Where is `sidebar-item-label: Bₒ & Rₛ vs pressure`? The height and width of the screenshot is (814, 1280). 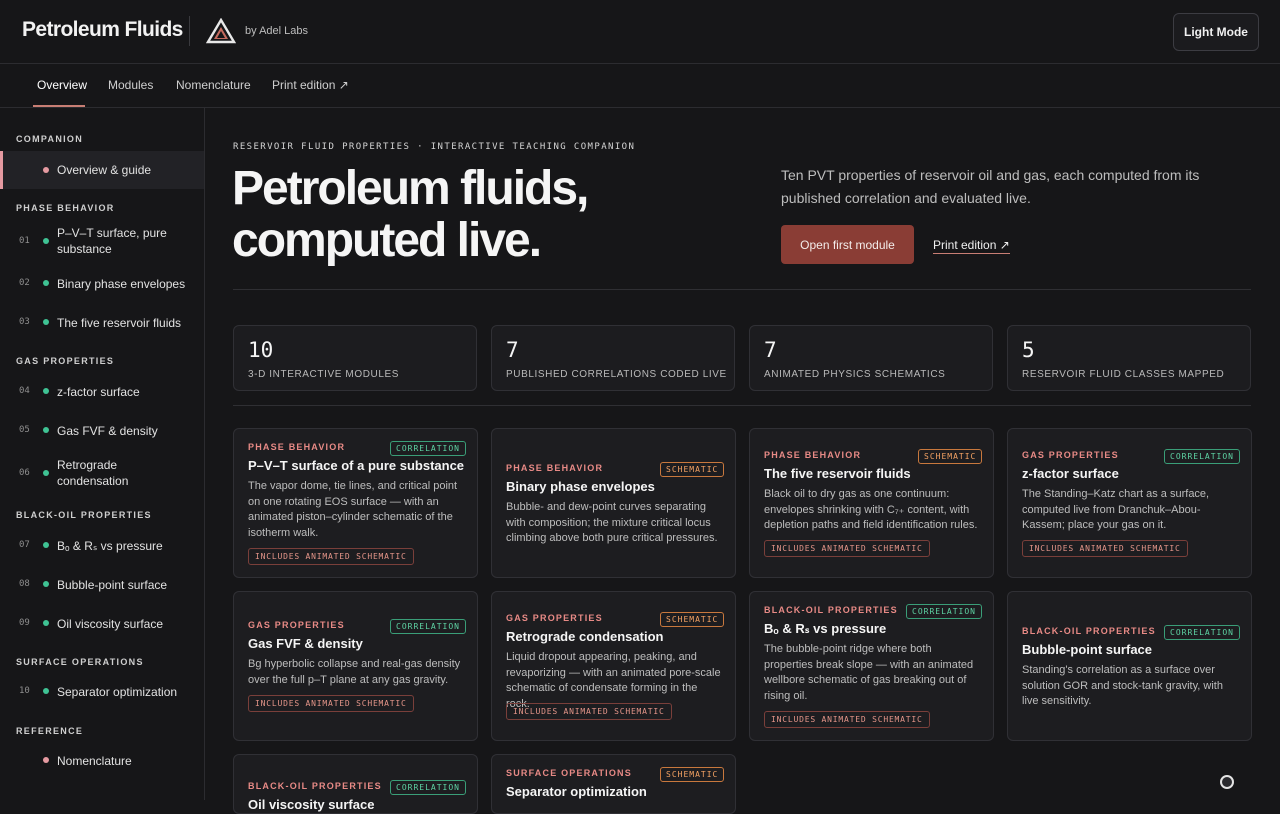
sidebar-item-label: Bₒ & Rₛ vs pressure is located at coordinates (110, 546).